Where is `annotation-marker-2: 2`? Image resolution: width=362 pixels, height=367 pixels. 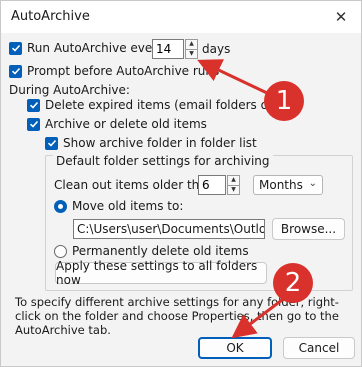 annotation-marker-2: 2 is located at coordinates (293, 283).